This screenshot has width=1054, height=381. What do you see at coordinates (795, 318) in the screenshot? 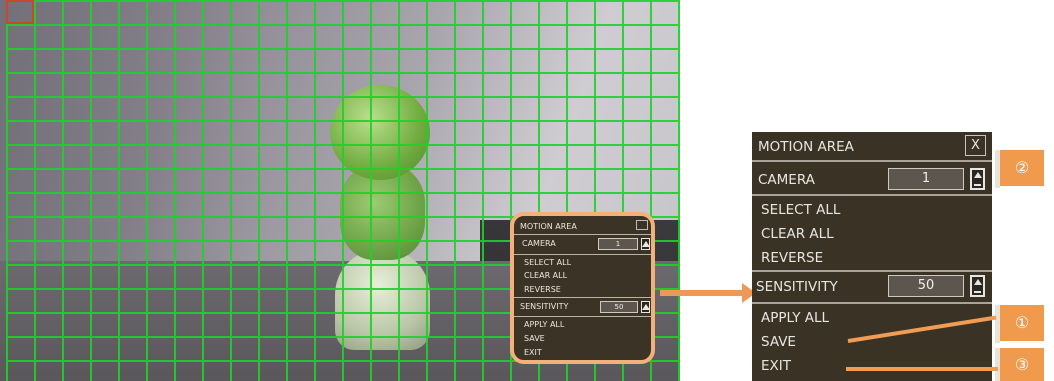
I see `apply-all-button: APPLY ALL` at bounding box center [795, 318].